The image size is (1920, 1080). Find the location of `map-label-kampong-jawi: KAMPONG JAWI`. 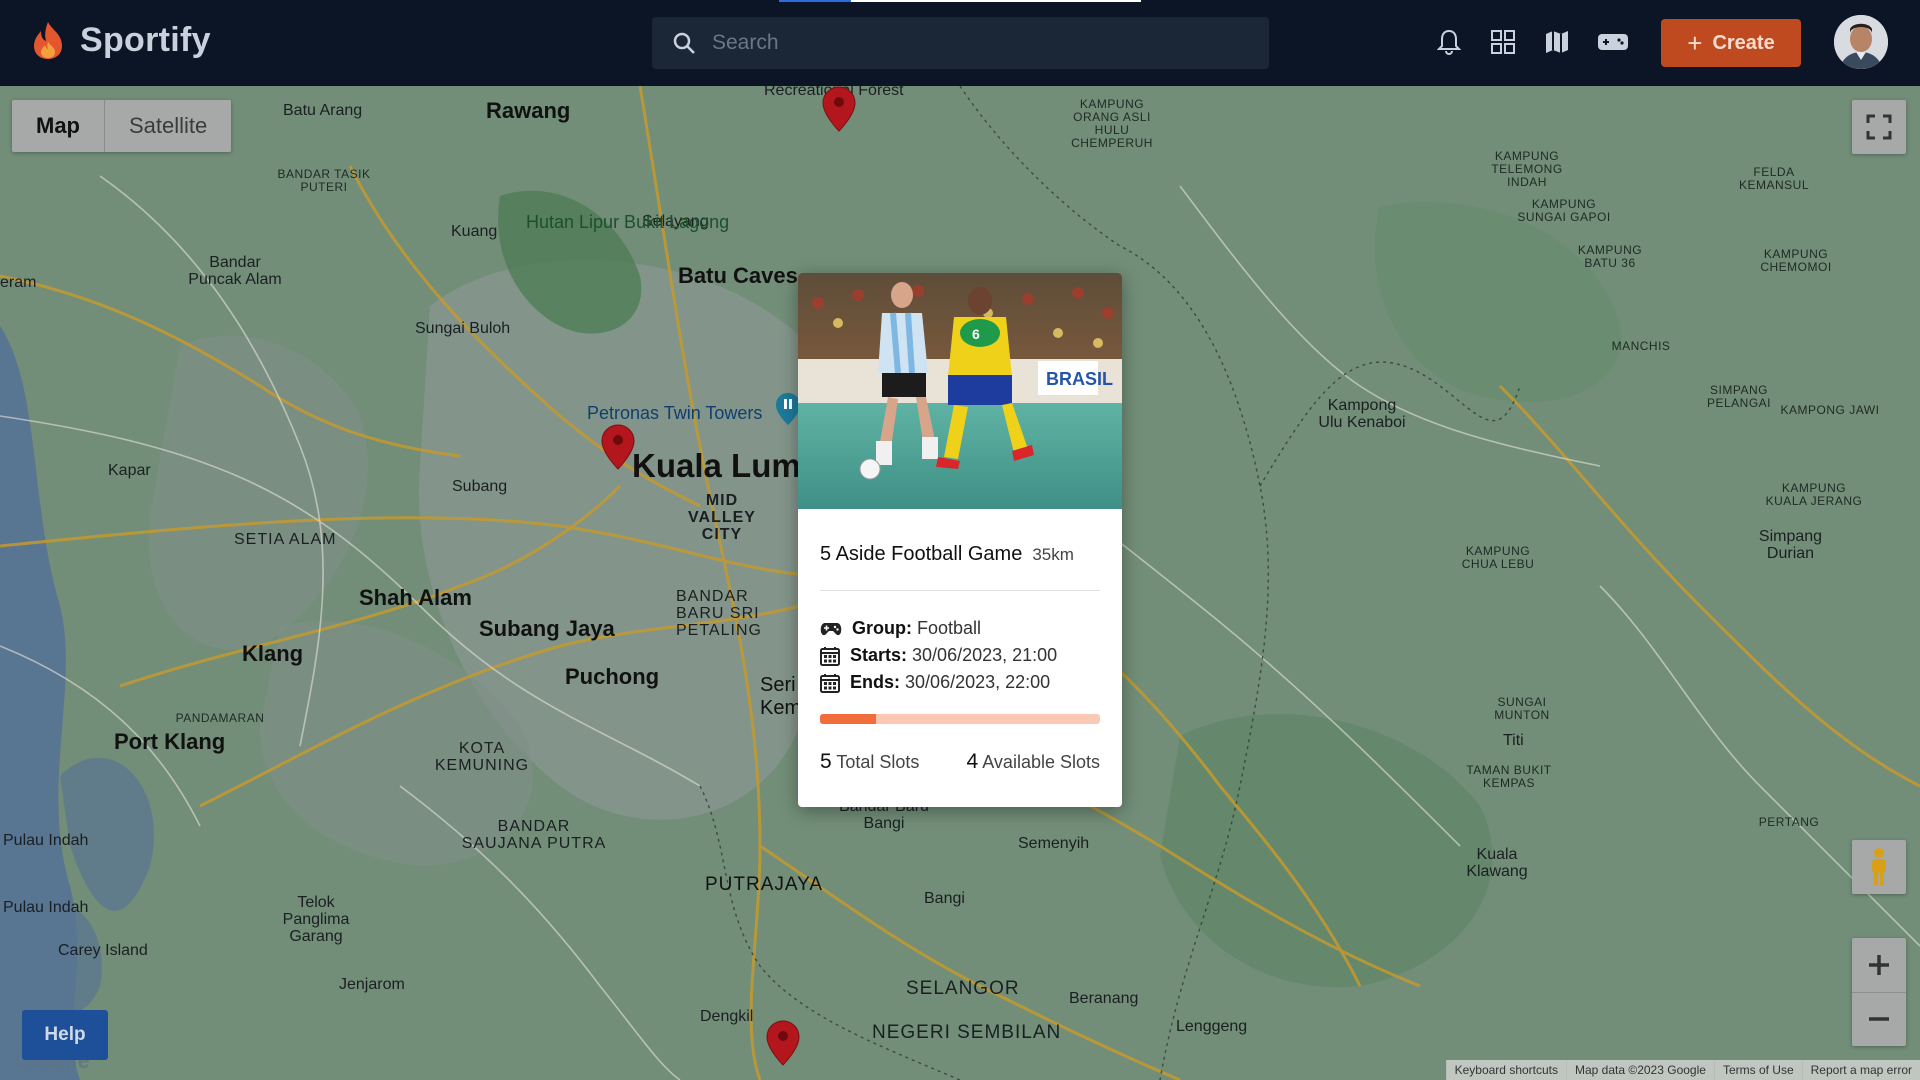

map-label-kampong-jawi: KAMPONG JAWI is located at coordinates (1830, 410).